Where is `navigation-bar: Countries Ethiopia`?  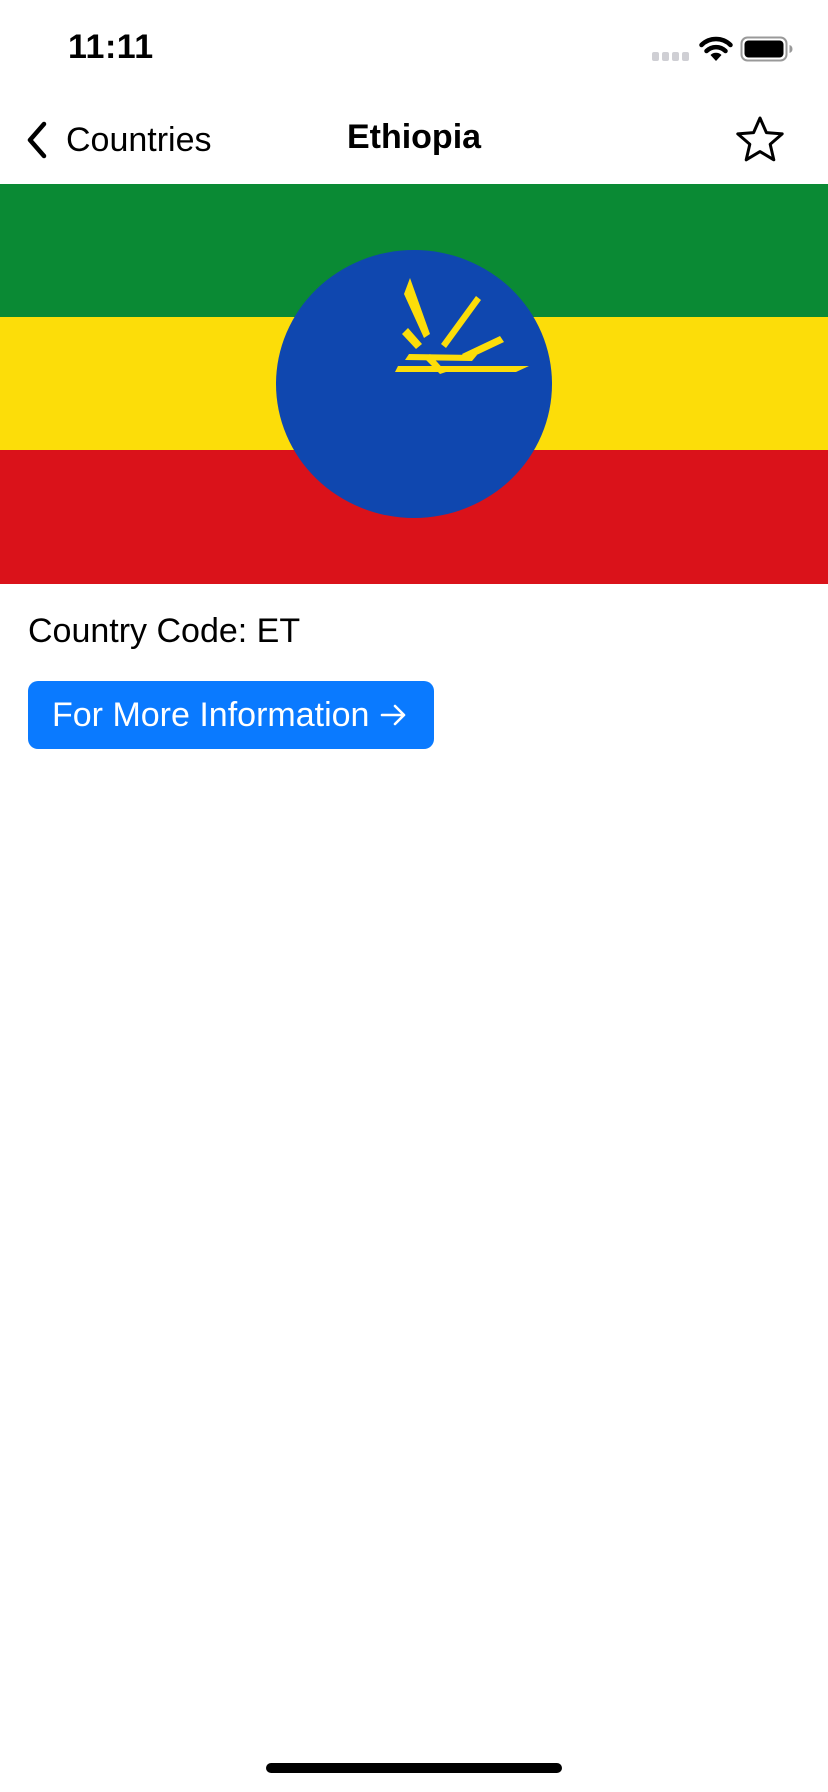
navigation-bar: Countries Ethiopia is located at coordinates (414, 140).